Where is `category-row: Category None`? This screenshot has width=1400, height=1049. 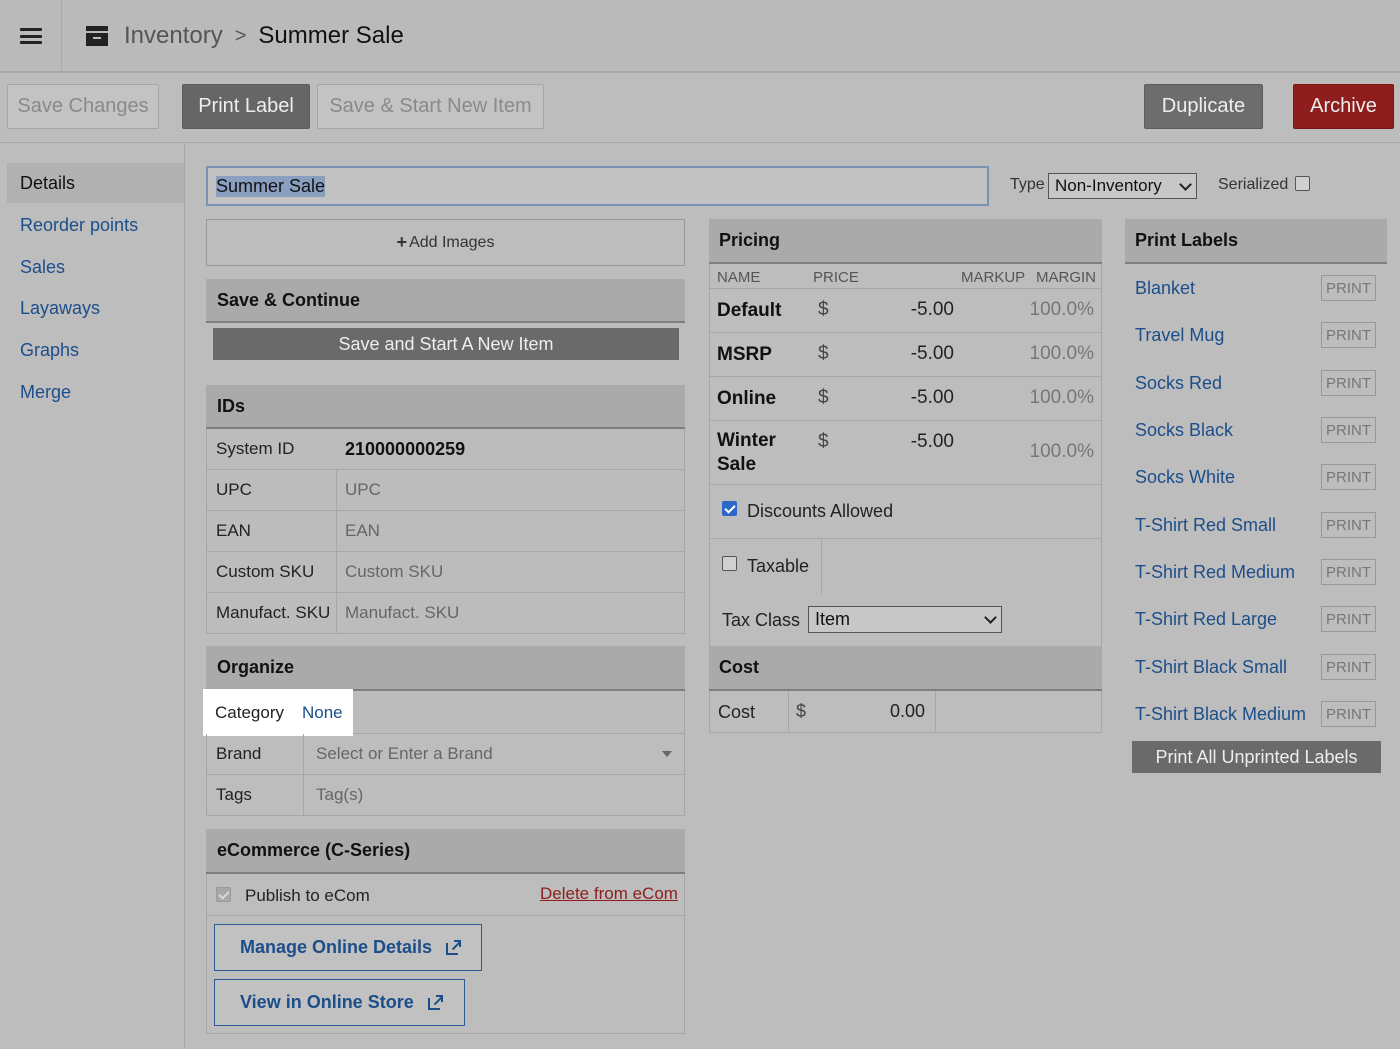 category-row: Category None is located at coordinates (278, 712).